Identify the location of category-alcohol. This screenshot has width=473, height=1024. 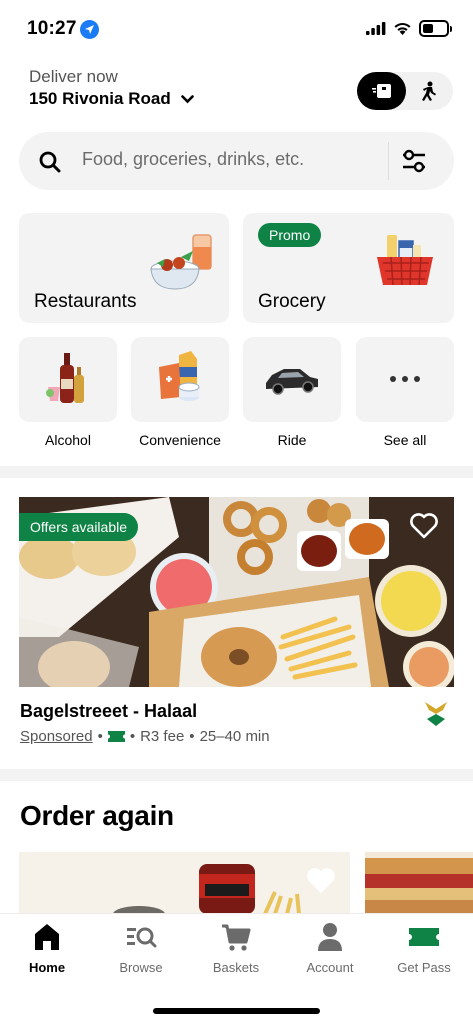
(68, 379).